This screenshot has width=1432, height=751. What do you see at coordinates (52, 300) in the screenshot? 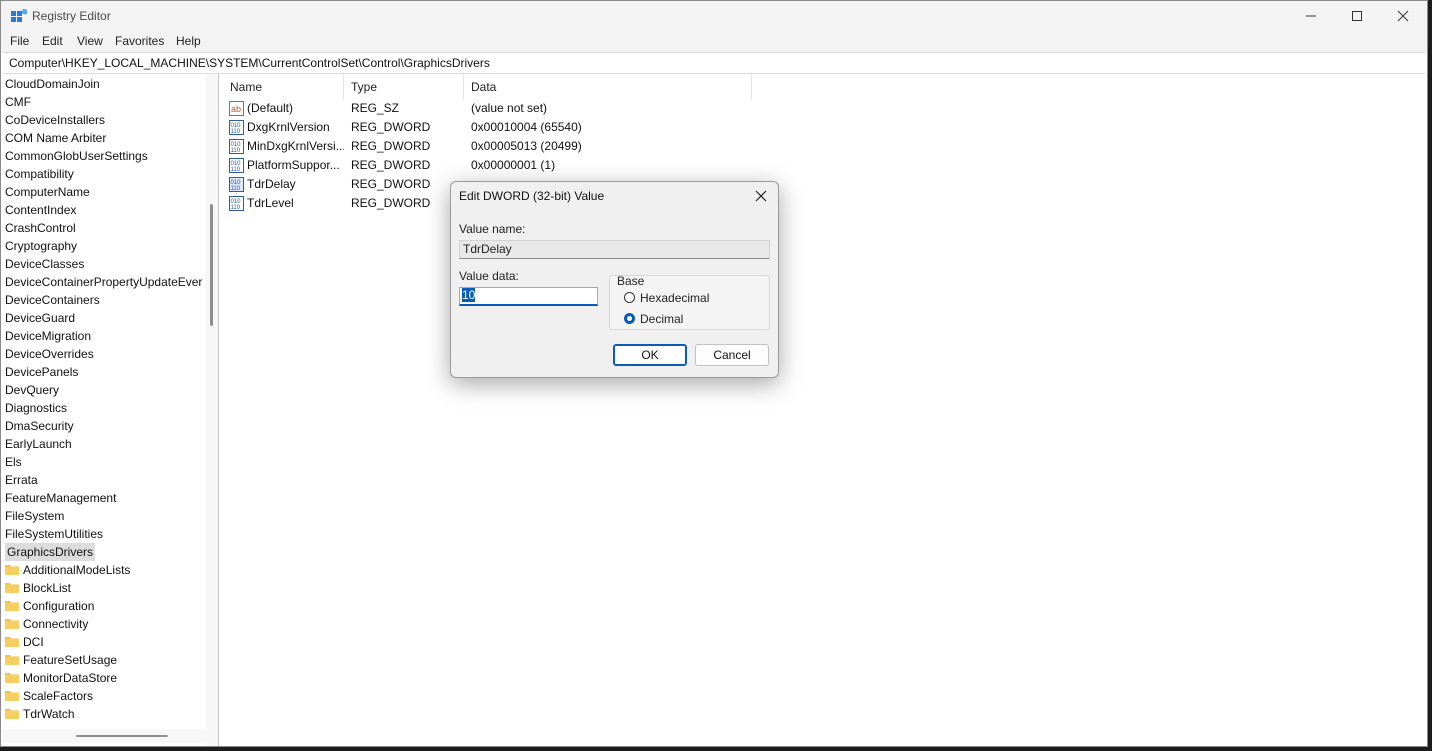
I see `tree-item: DeviceContainers` at bounding box center [52, 300].